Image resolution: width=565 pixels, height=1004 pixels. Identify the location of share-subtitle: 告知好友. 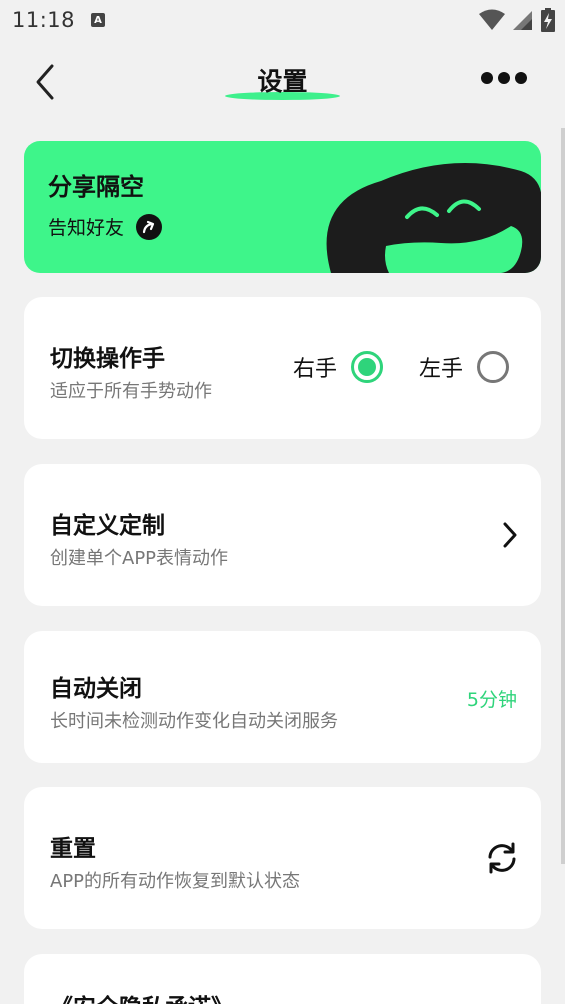
(105, 226).